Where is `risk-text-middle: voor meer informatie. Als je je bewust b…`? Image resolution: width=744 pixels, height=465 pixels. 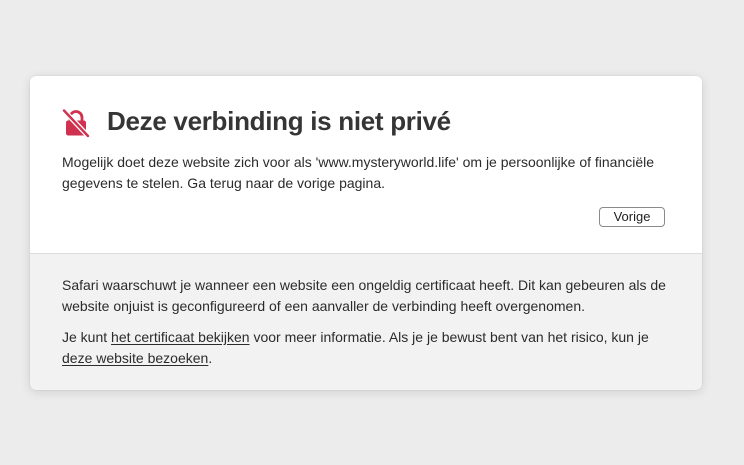 risk-text-middle: voor meer informatie. Als je je bewust b… is located at coordinates (449, 337).